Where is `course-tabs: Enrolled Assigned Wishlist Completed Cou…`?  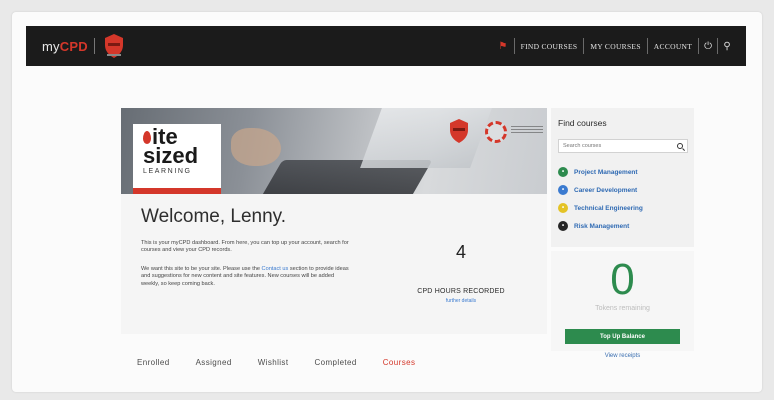 course-tabs: Enrolled Assigned Wishlist Completed Cou… is located at coordinates (334, 366).